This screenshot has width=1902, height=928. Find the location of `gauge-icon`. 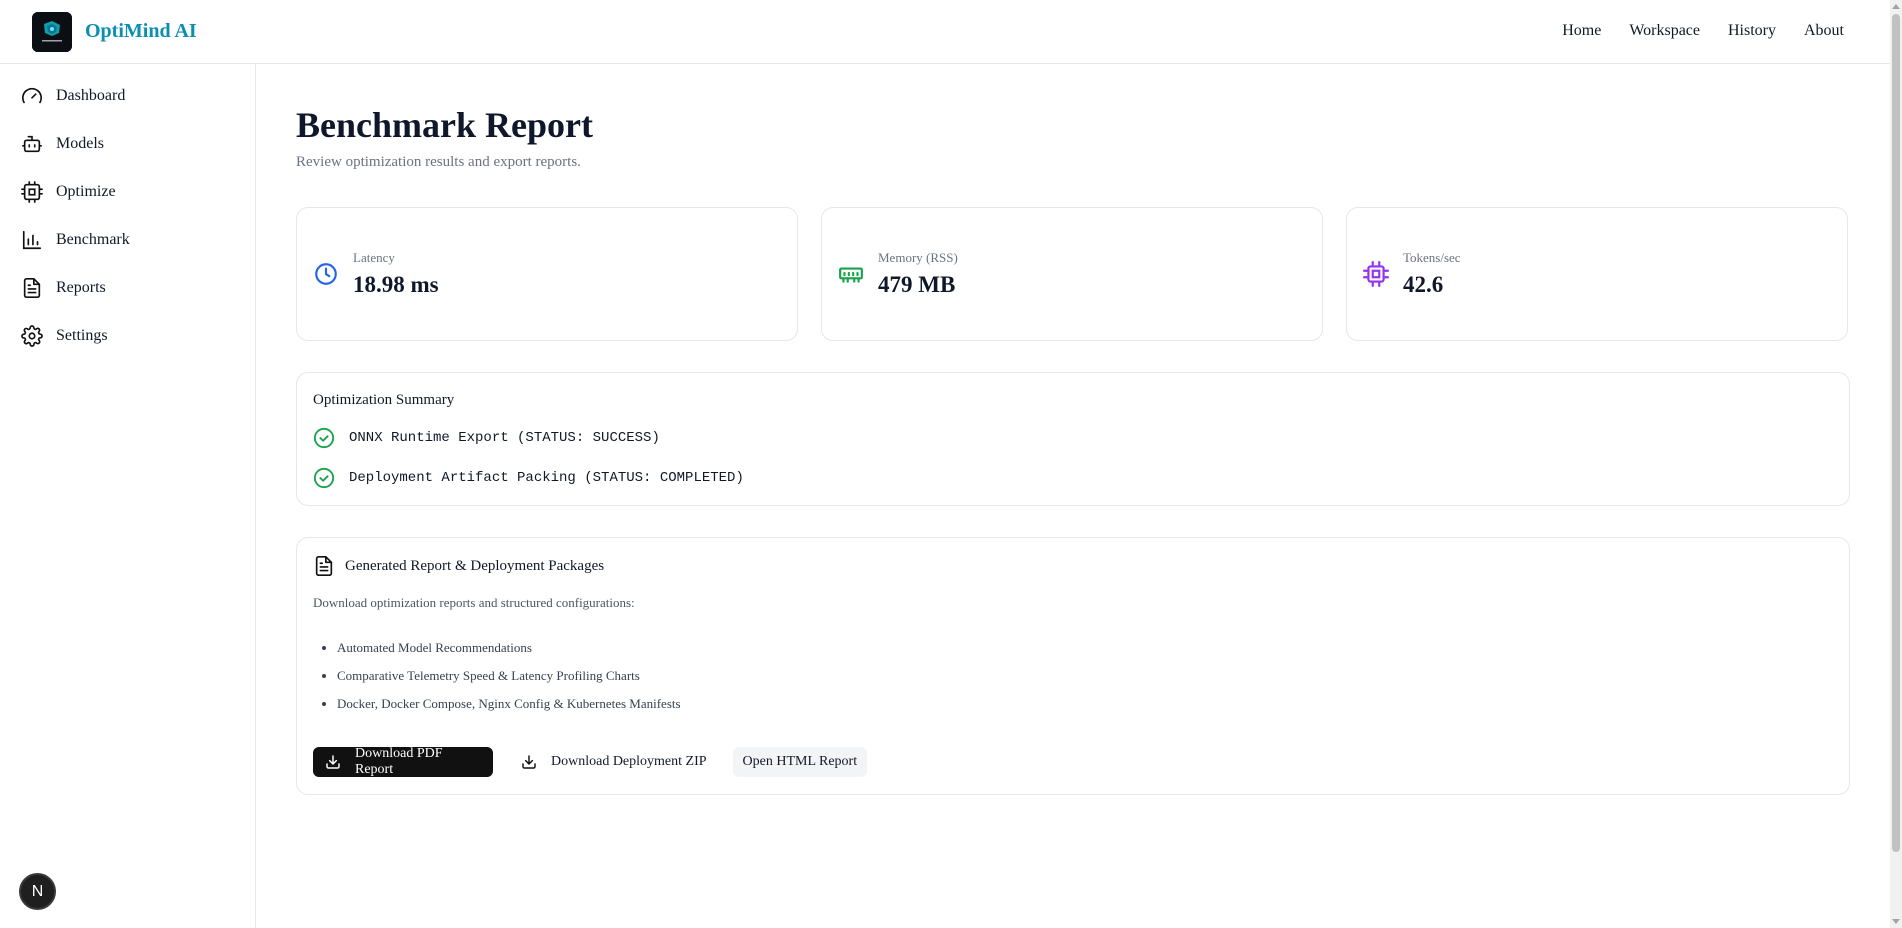

gauge-icon is located at coordinates (32, 96).